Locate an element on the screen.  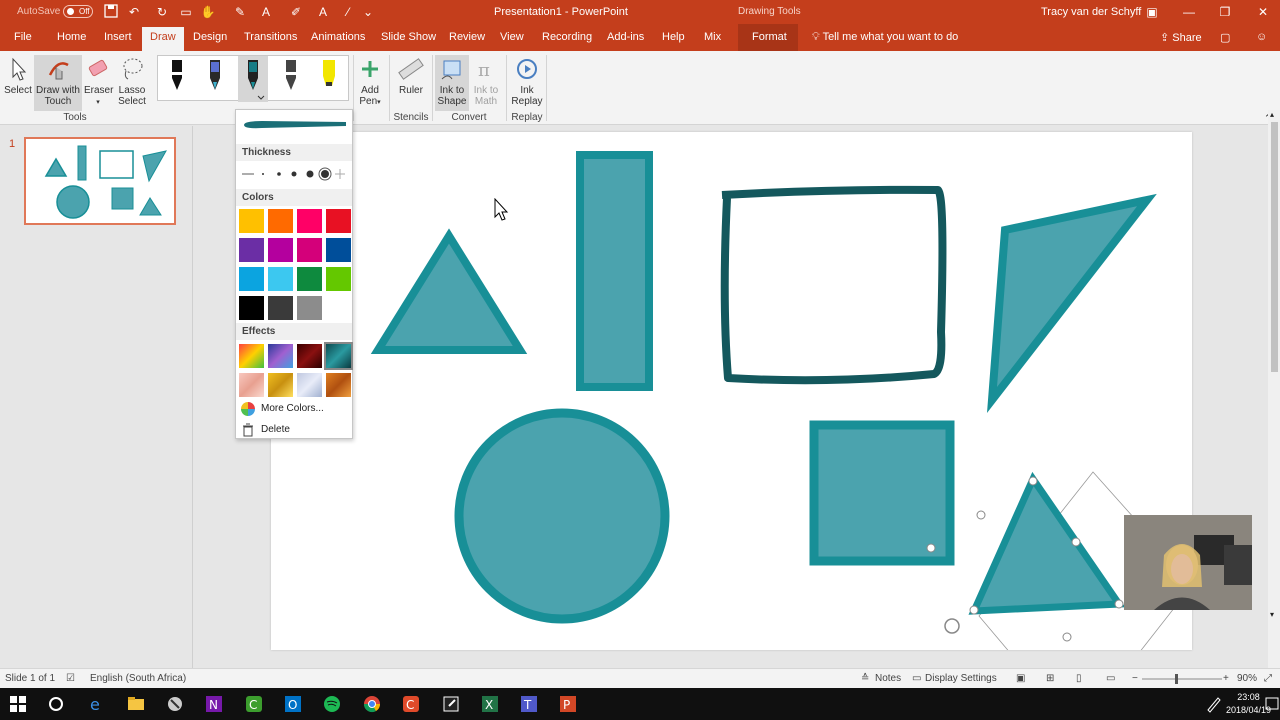
tab-add-ins: Add-ins is located at coordinates (625, 37).